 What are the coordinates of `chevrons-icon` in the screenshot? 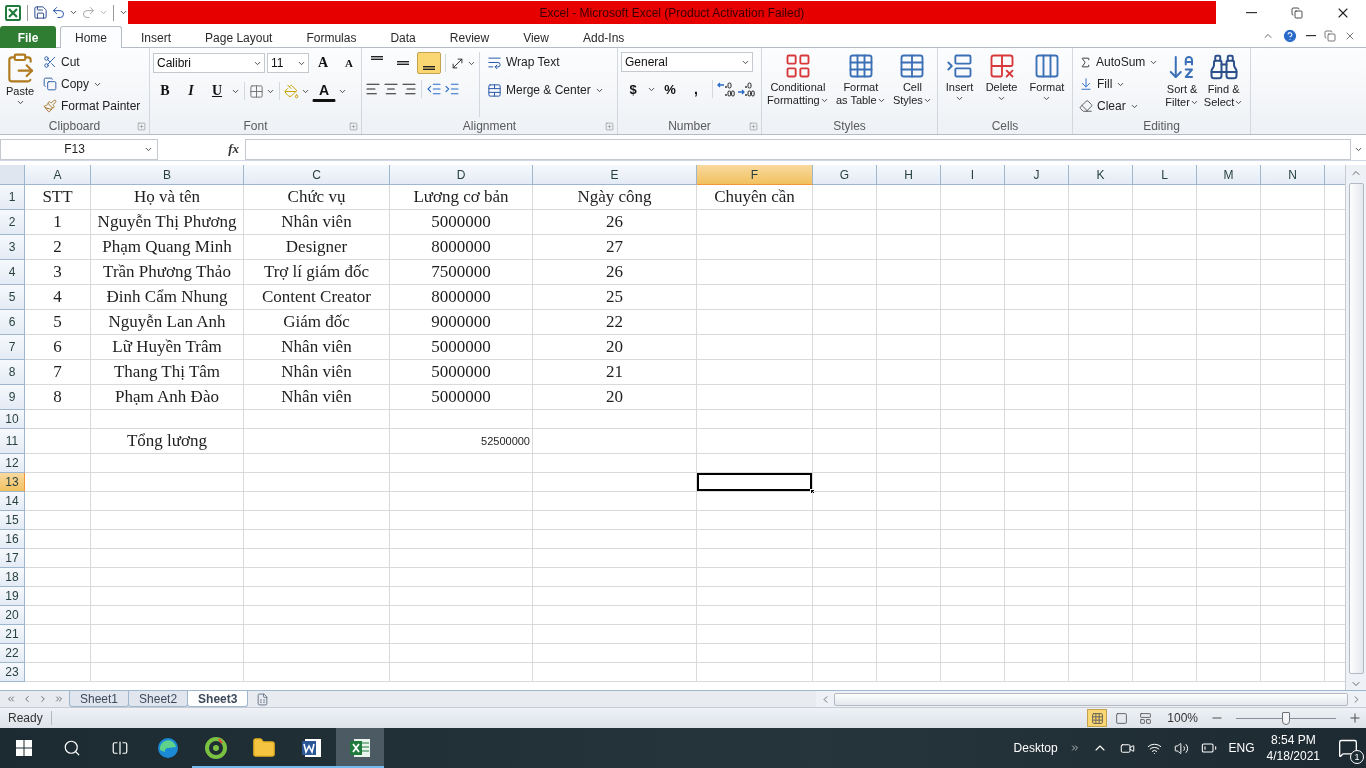 It's located at (1074, 748).